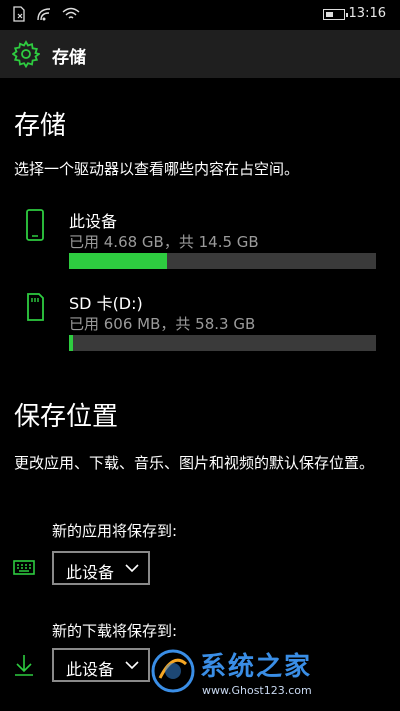  I want to click on downloads-location-select: 此设备, so click(101, 665).